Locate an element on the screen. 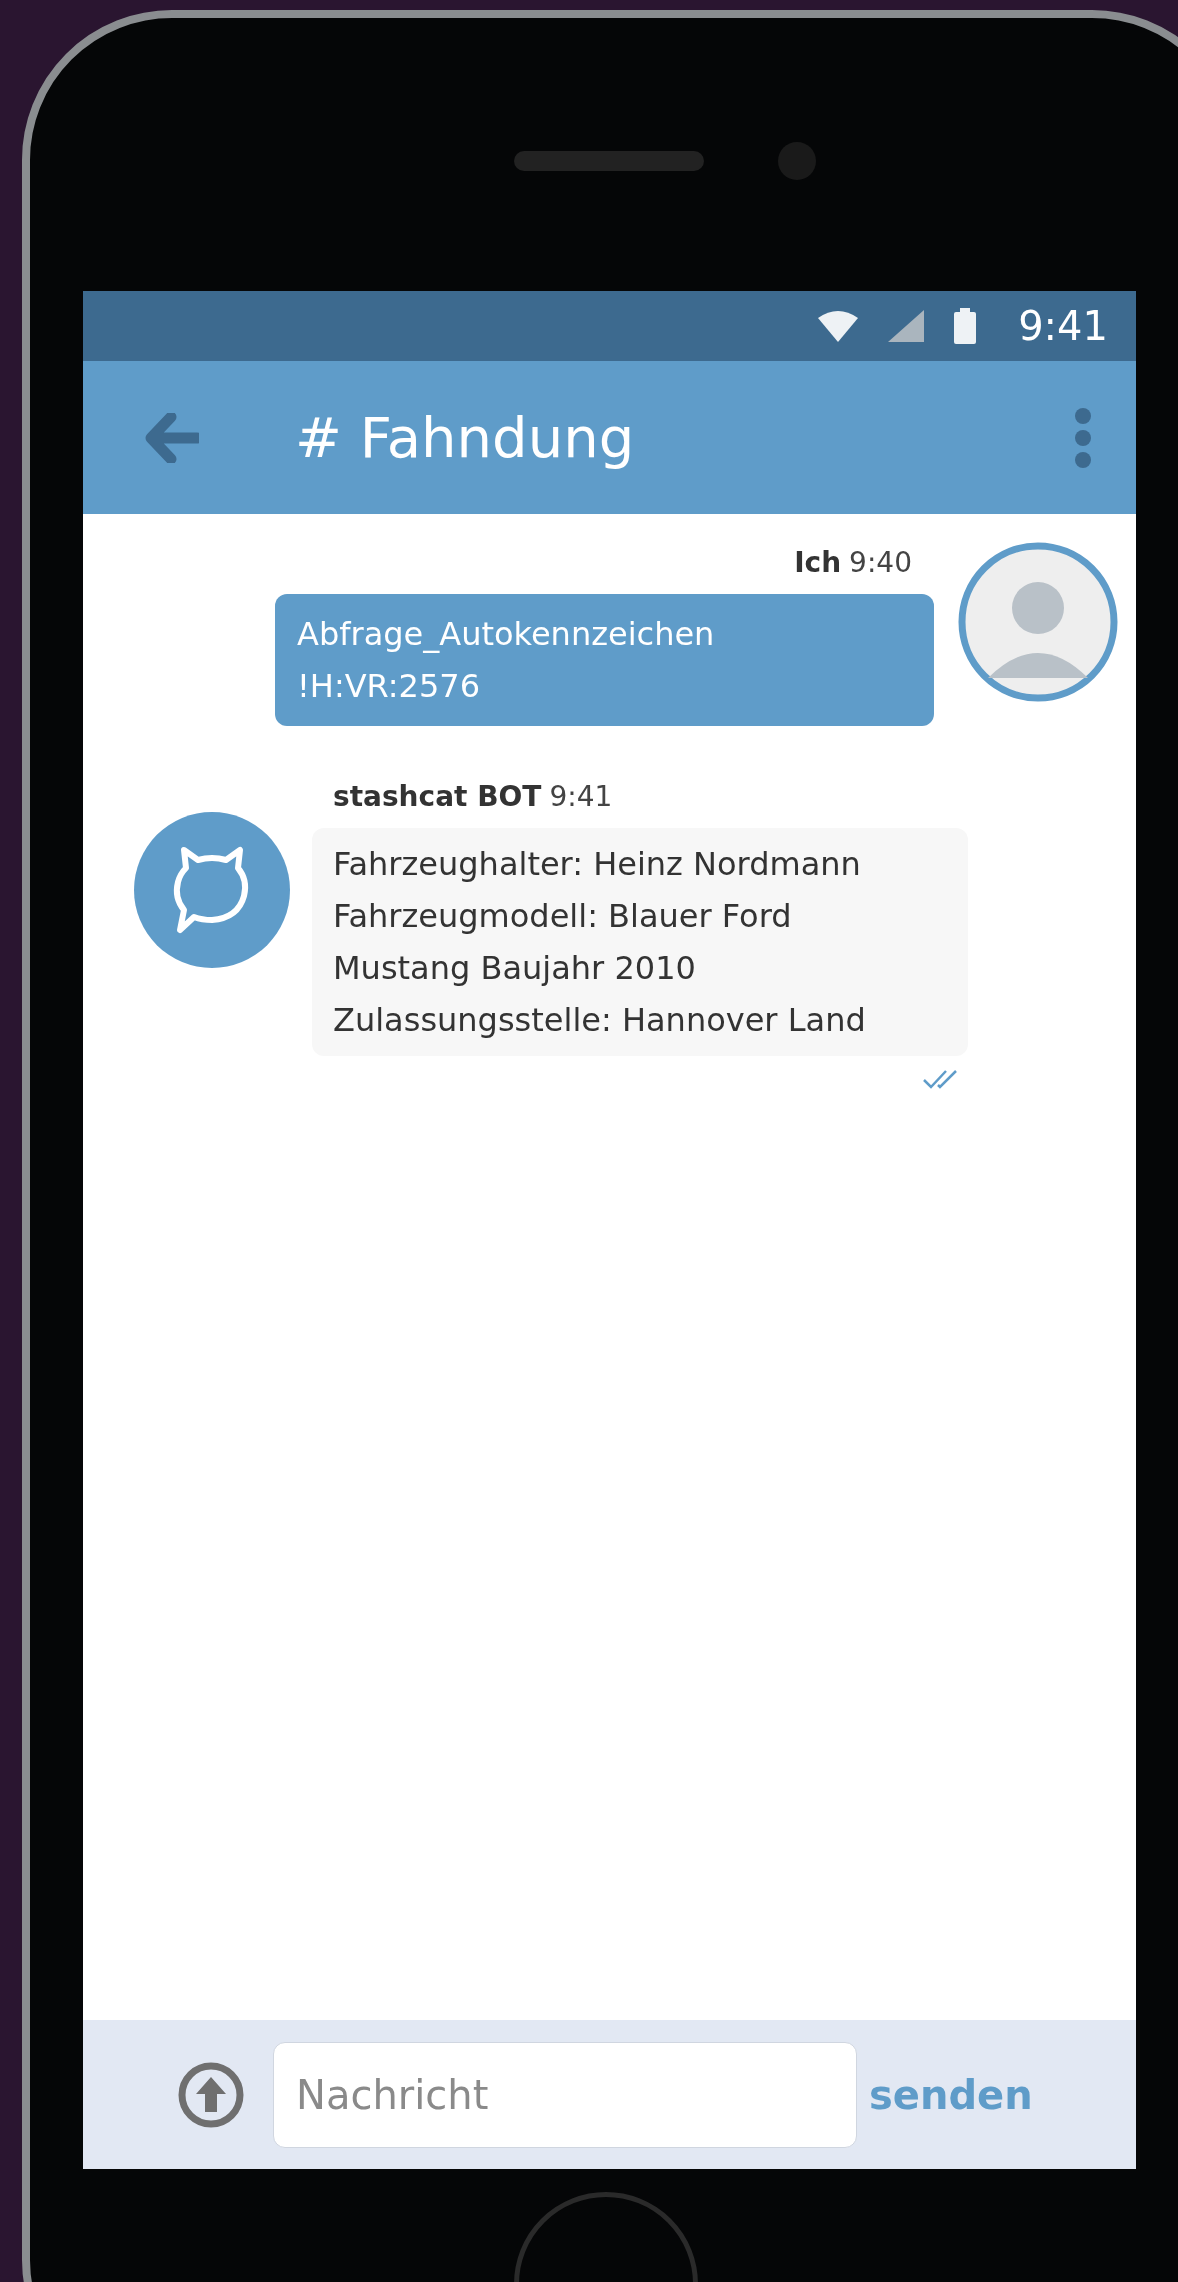 Image resolution: width=1178 pixels, height=2282 pixels. sender-name: Ich is located at coordinates (818, 563).